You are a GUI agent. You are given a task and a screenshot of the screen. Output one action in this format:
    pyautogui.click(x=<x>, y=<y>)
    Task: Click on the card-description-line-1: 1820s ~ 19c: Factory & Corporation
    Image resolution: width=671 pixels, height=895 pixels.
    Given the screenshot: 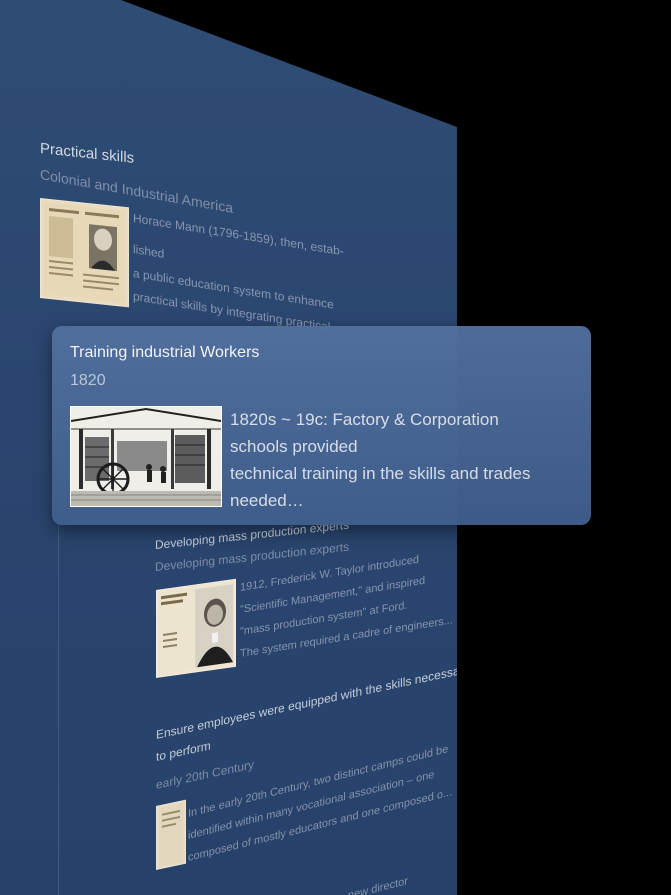 What is the action you would take?
    pyautogui.click(x=364, y=419)
    